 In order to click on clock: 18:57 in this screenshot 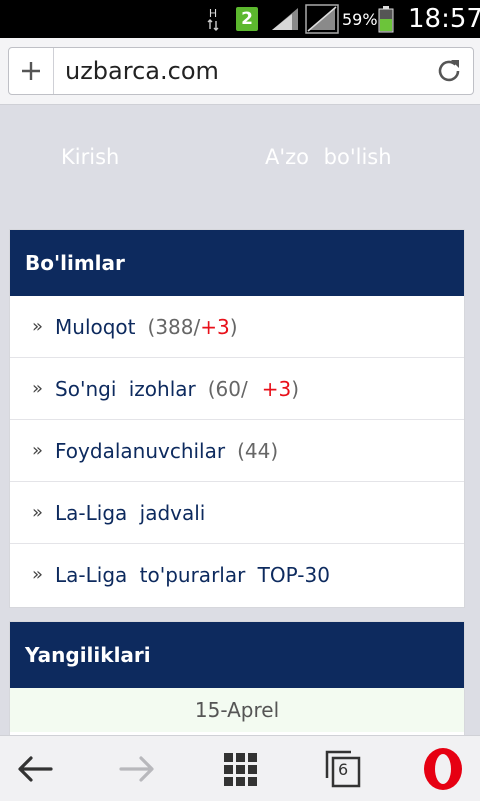, I will do `click(444, 19)`.